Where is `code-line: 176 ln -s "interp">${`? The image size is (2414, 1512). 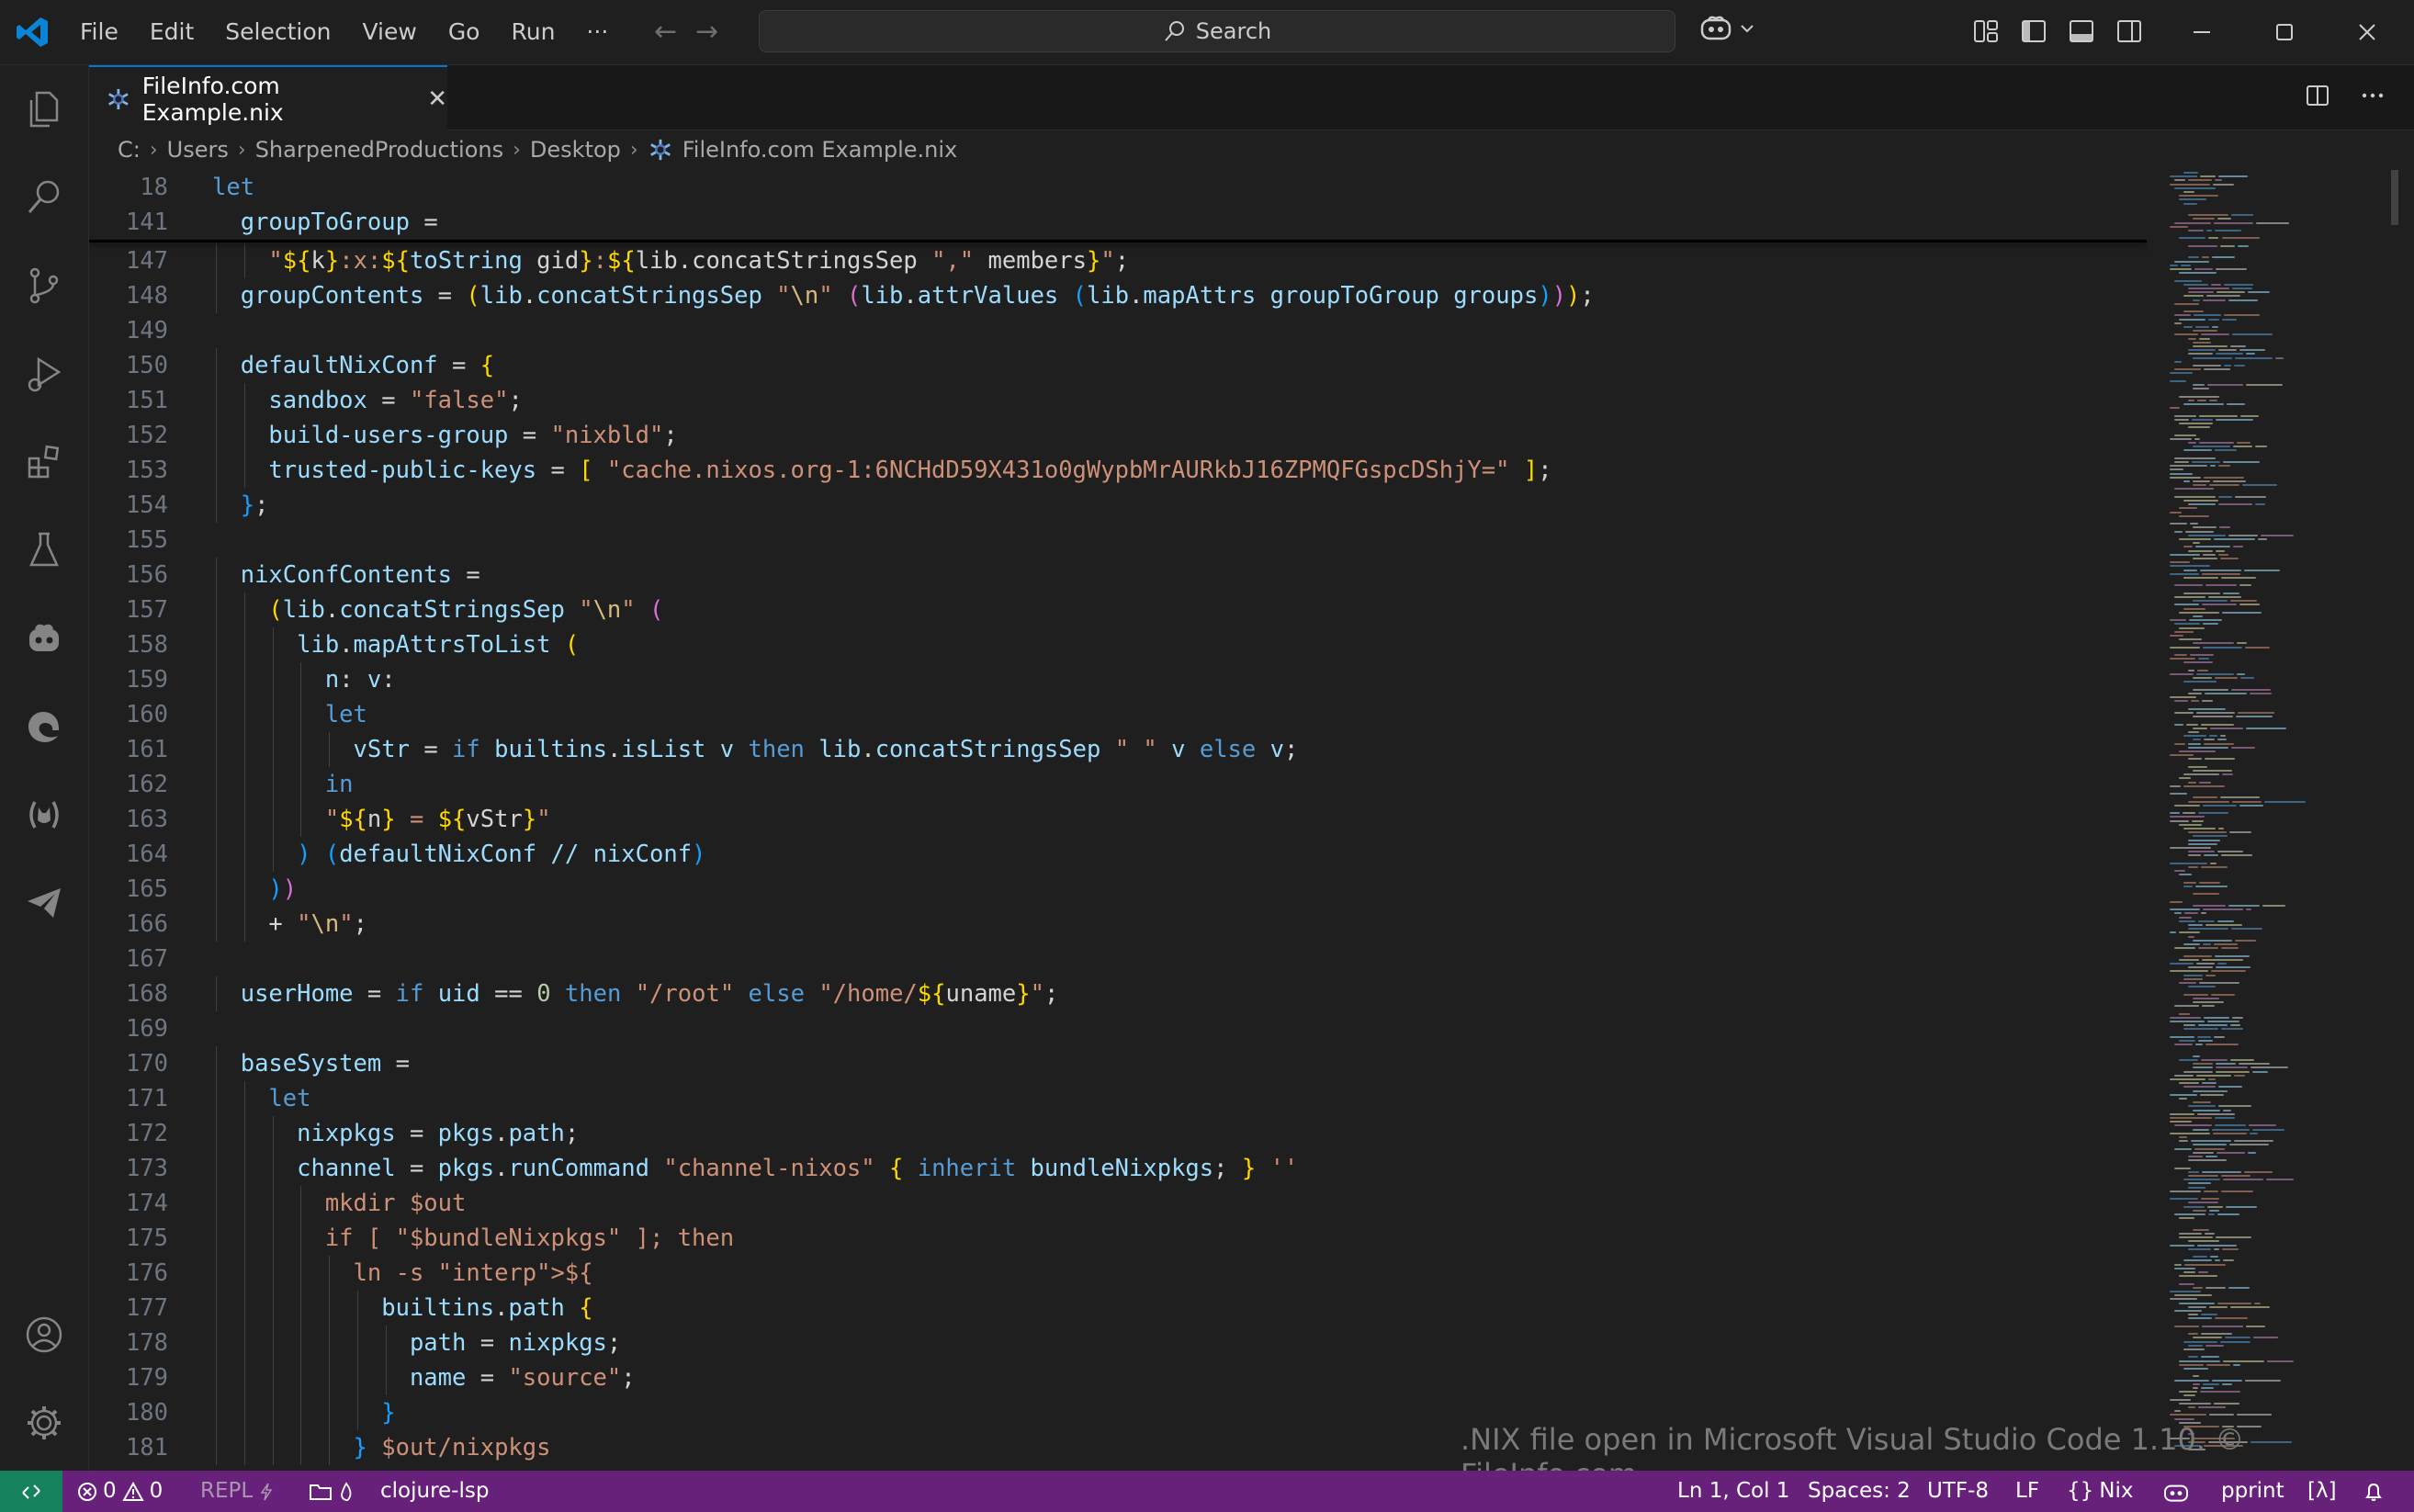 code-line: 176 ln -s "interp">${ is located at coordinates (1118, 1273).